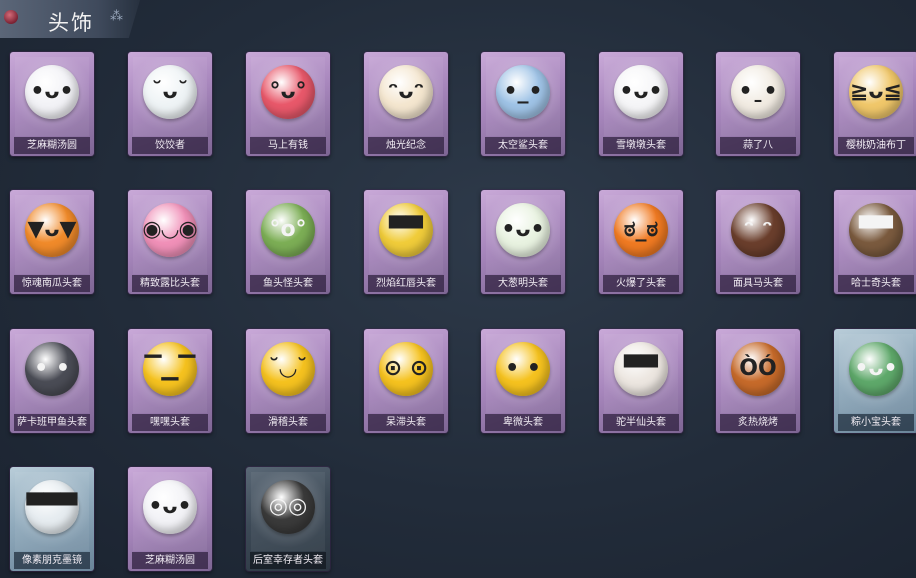 The width and height of the screenshot is (916, 578). What do you see at coordinates (288, 368) in the screenshot?
I see `sly-emoji-icon: ˘◡˘` at bounding box center [288, 368].